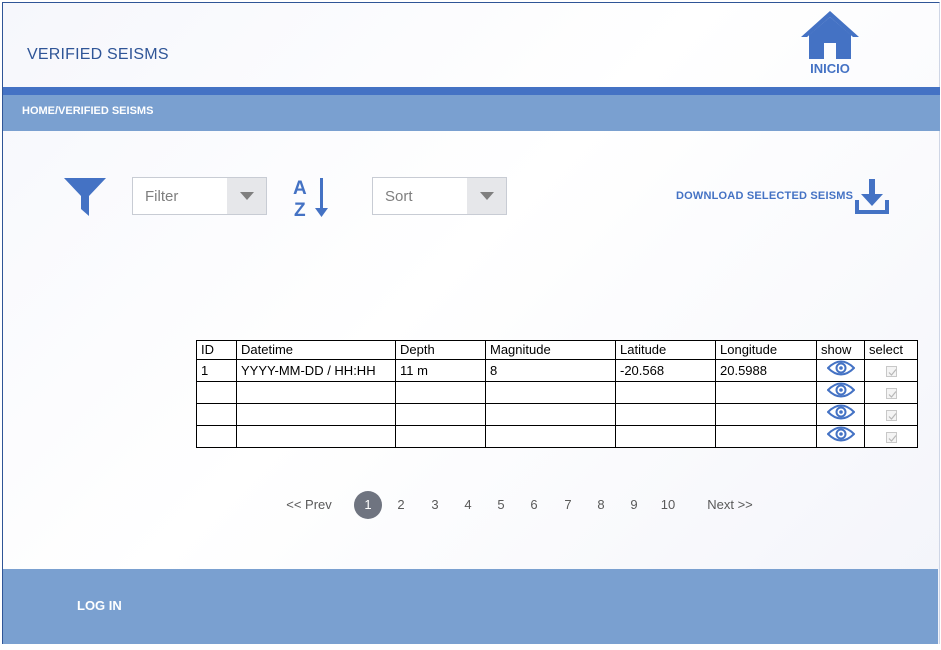 The height and width of the screenshot is (650, 941). I want to click on breadcrumb: HOME/VERIFIED SEISMS, so click(88, 111).